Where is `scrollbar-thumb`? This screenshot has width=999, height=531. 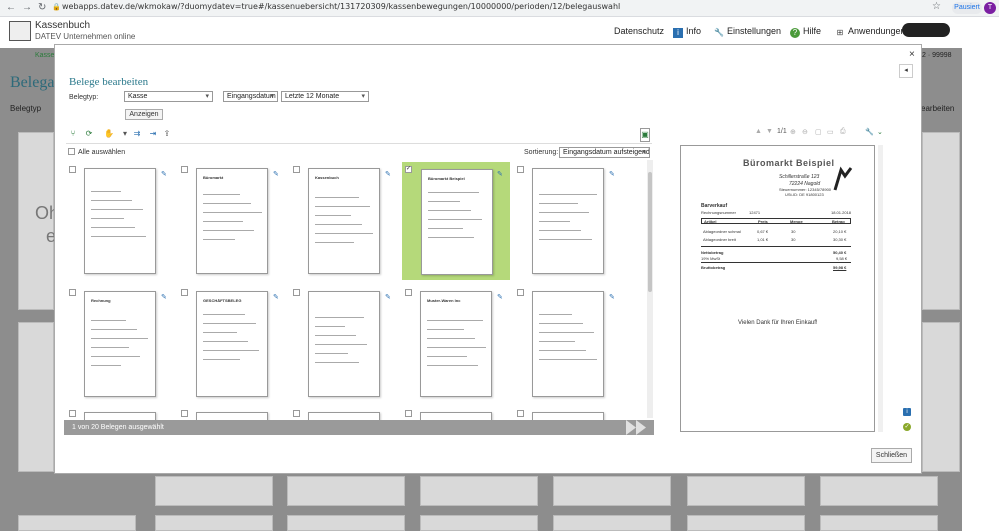 scrollbar-thumb is located at coordinates (650, 232).